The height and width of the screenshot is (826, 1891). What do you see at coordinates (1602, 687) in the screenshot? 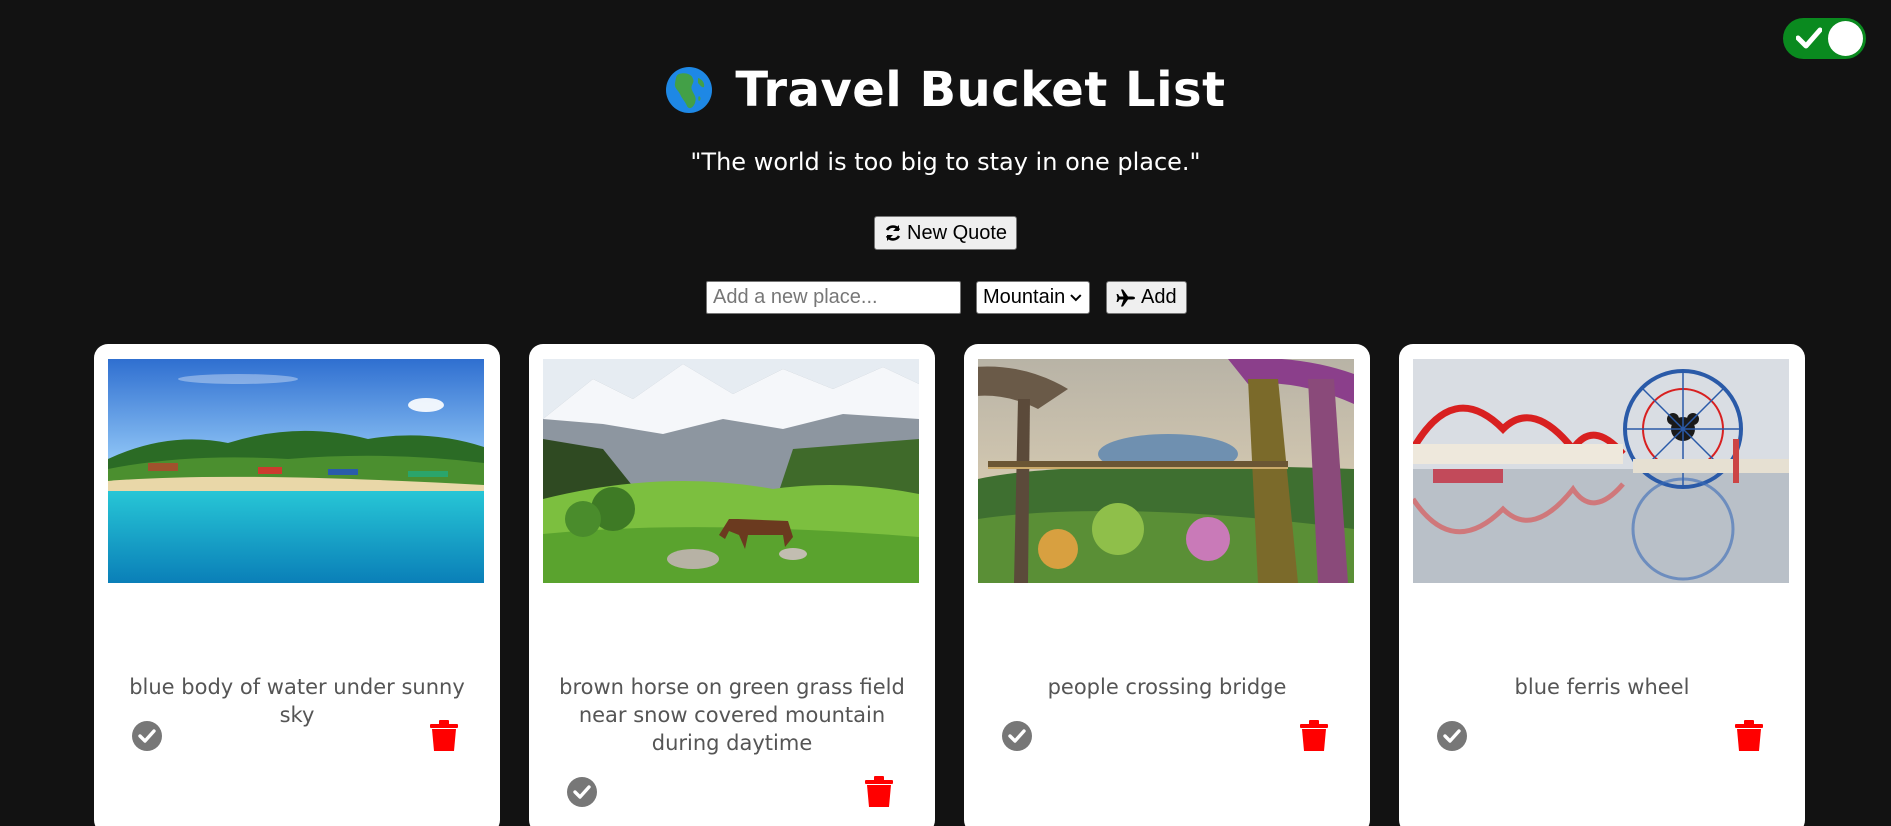
I see `card-caption: blue ferris wheel` at bounding box center [1602, 687].